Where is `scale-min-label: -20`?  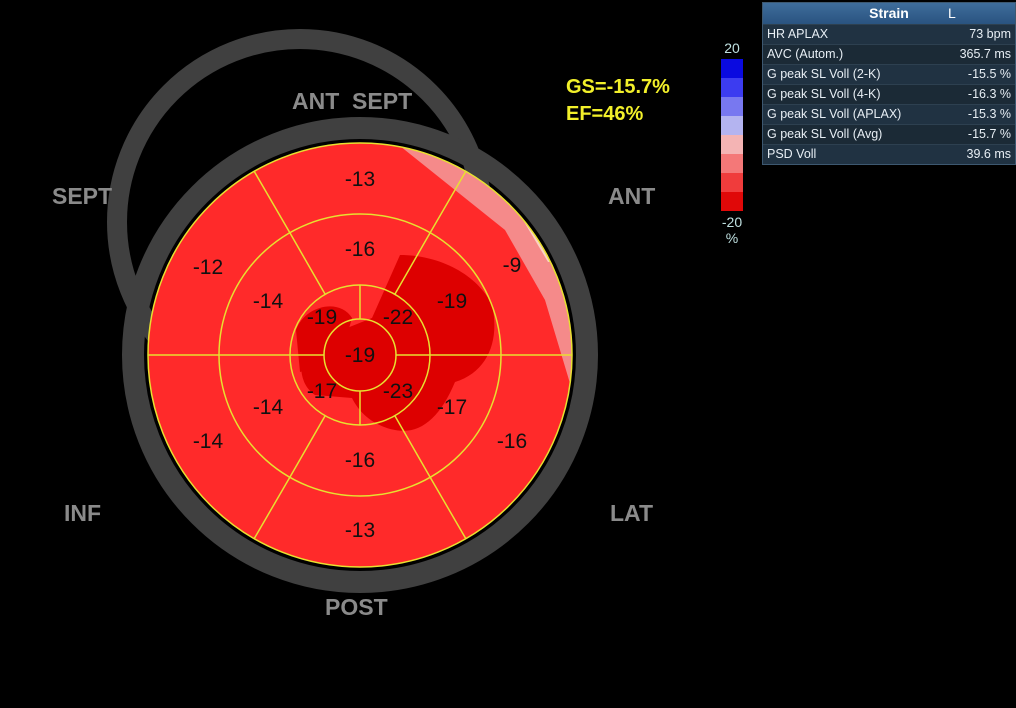 scale-min-label: -20 is located at coordinates (732, 222).